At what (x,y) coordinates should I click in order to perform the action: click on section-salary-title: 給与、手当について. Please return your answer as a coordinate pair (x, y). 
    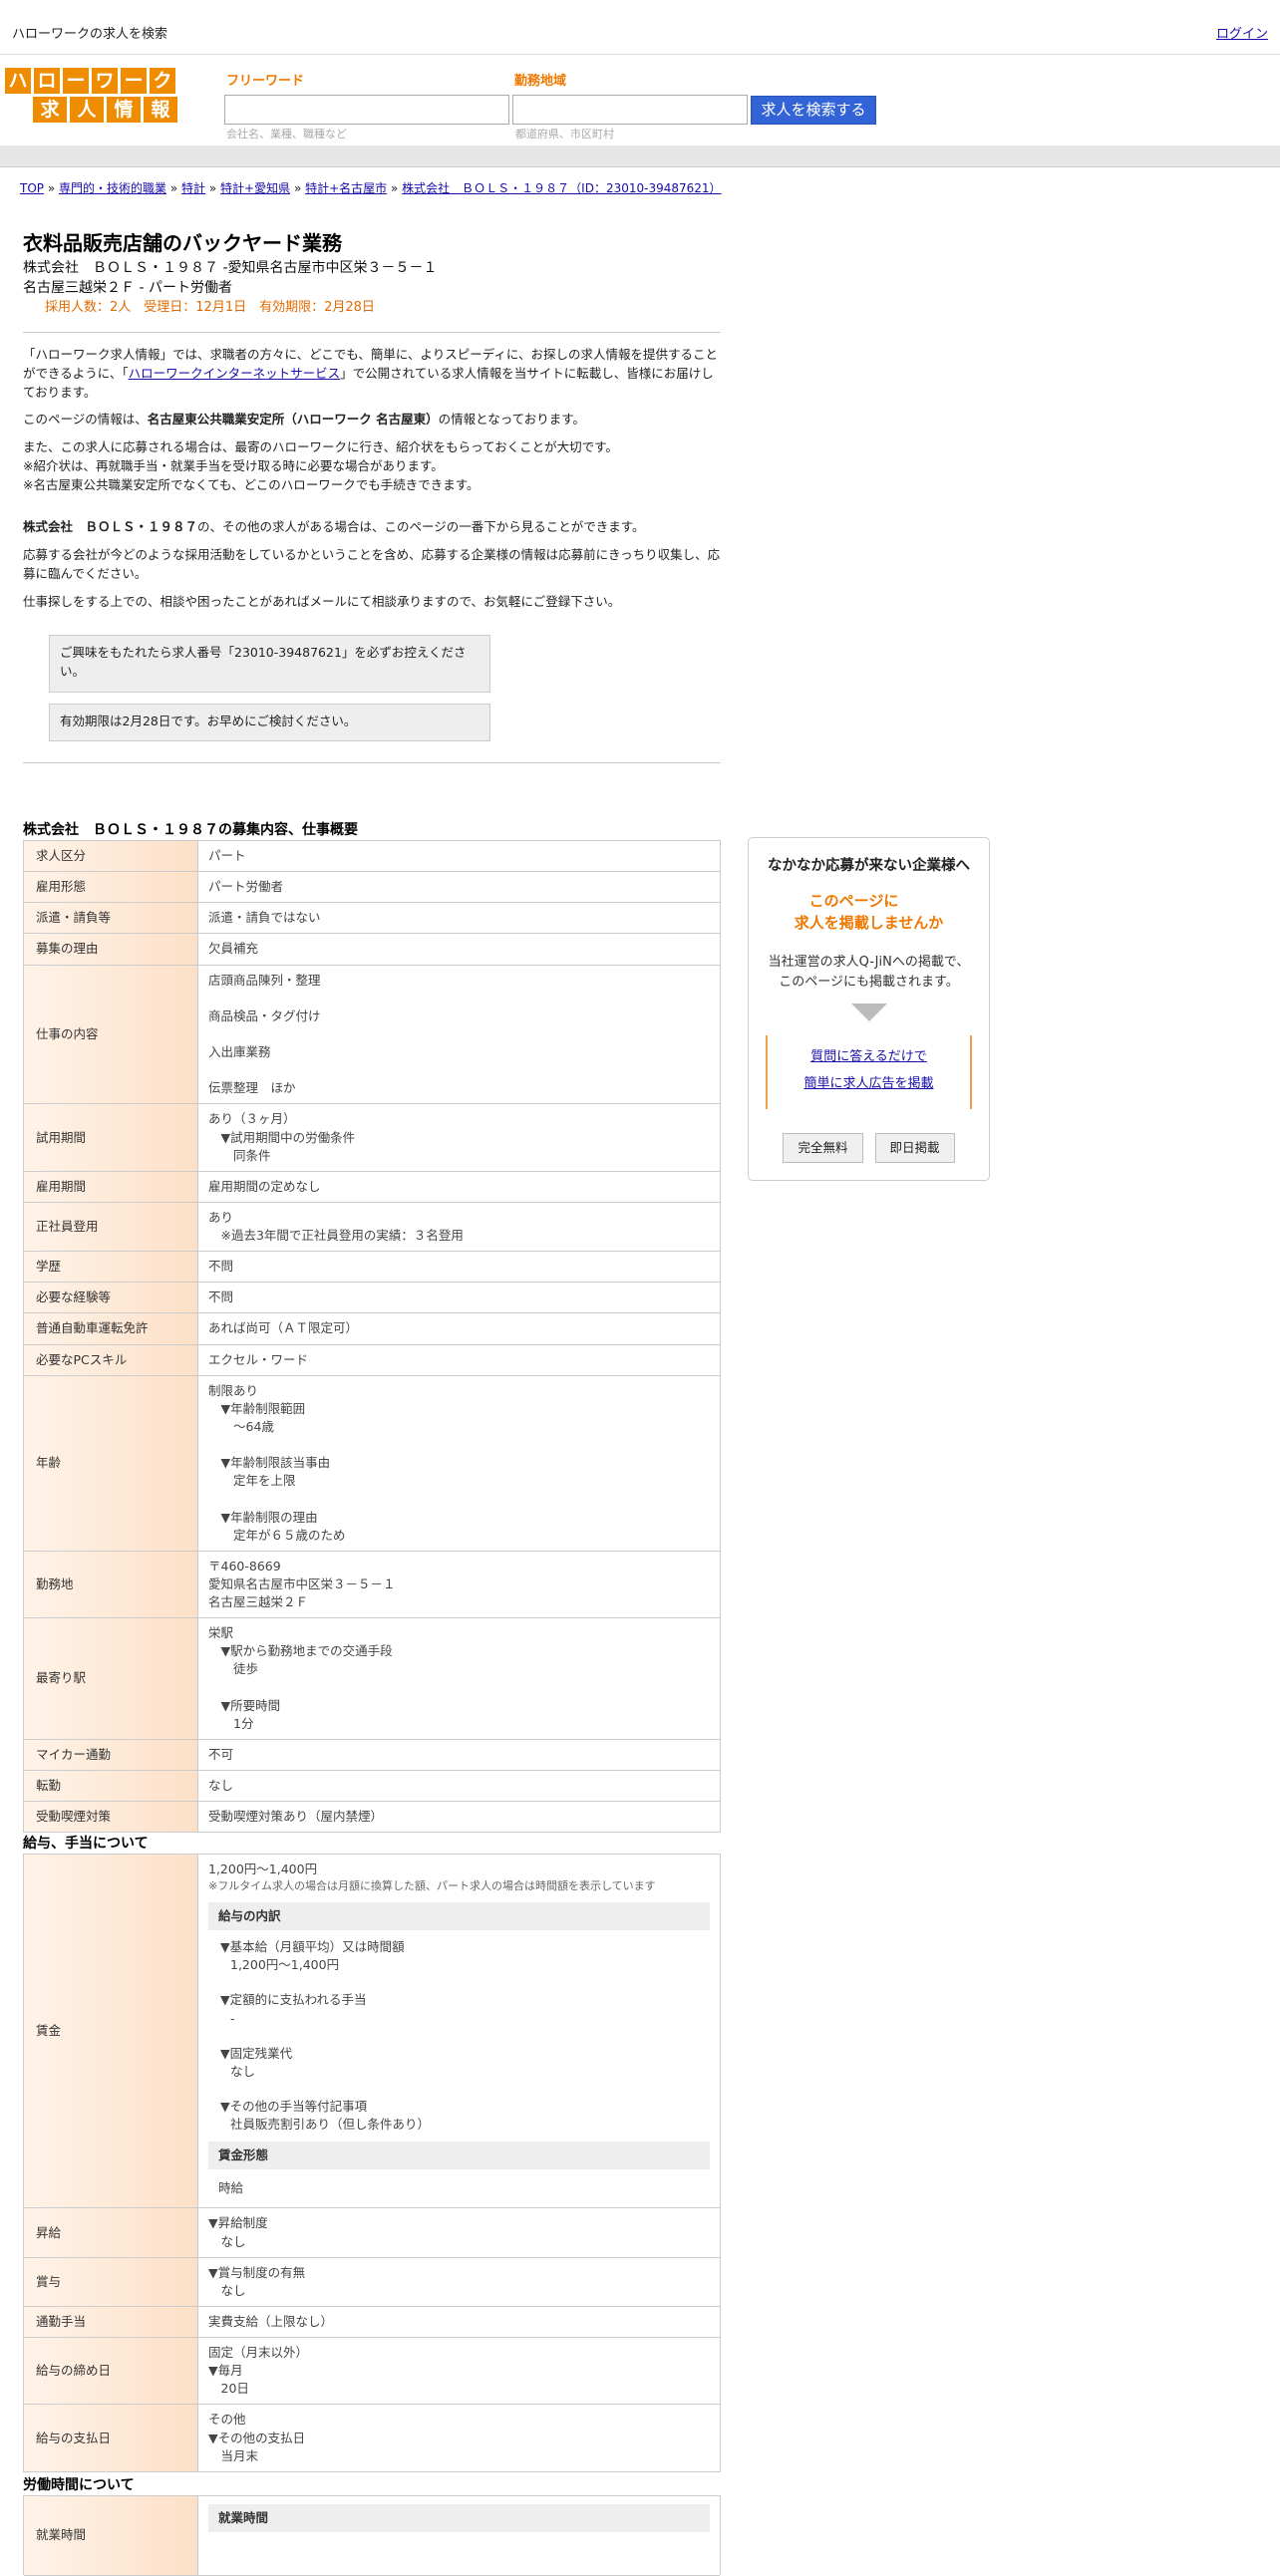
    Looking at the image, I should click on (86, 1844).